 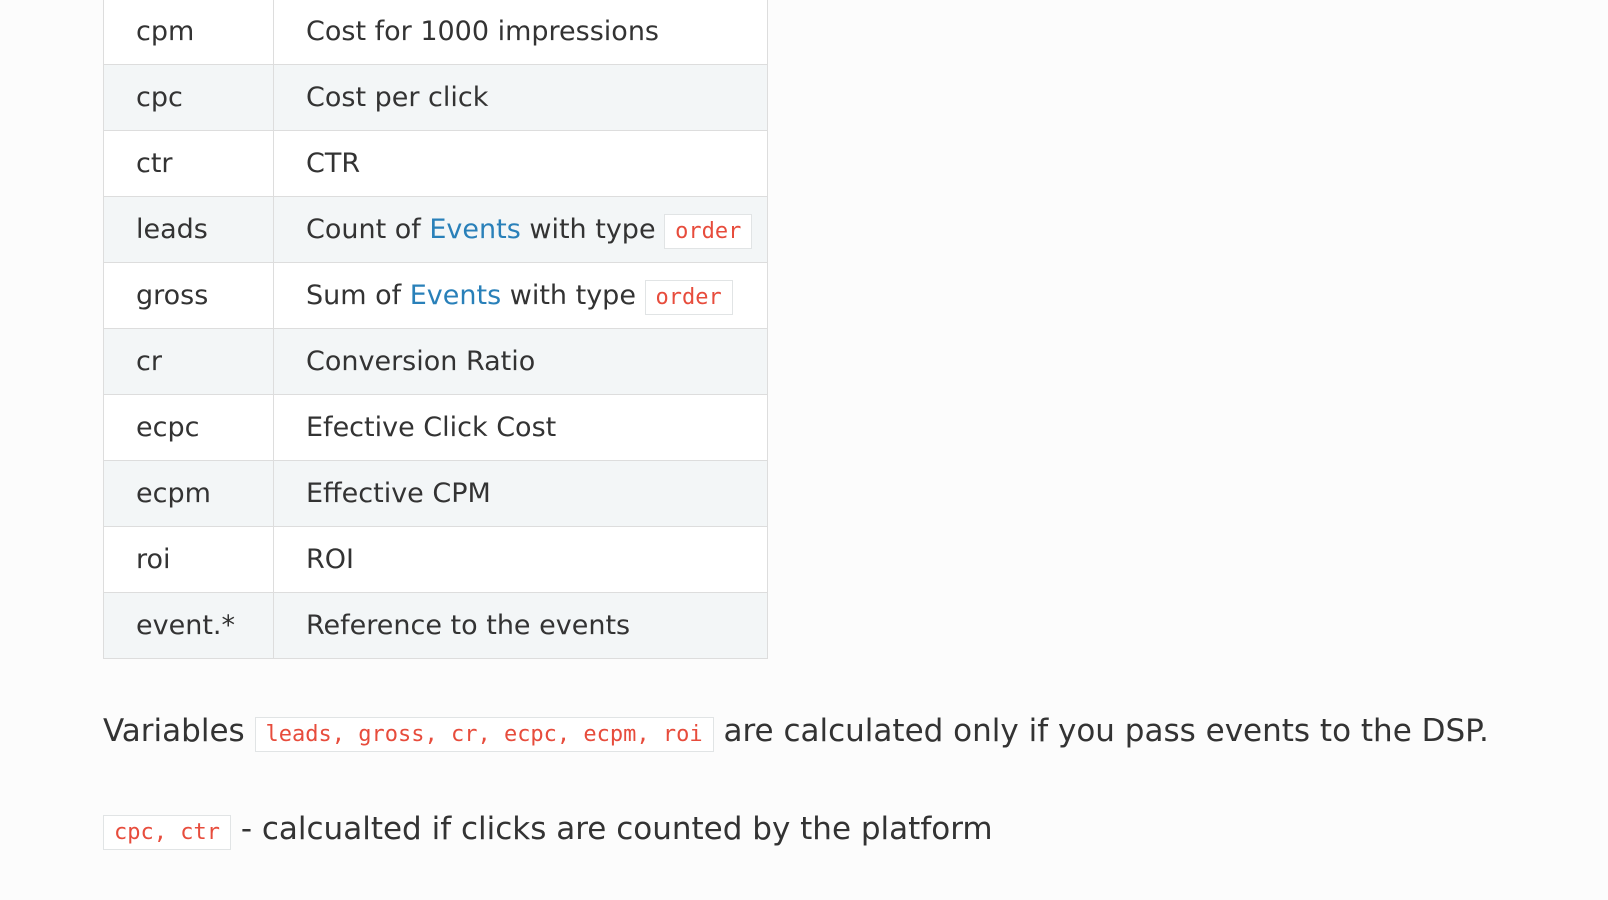 I want to click on variable-name: gross, so click(x=188, y=295).